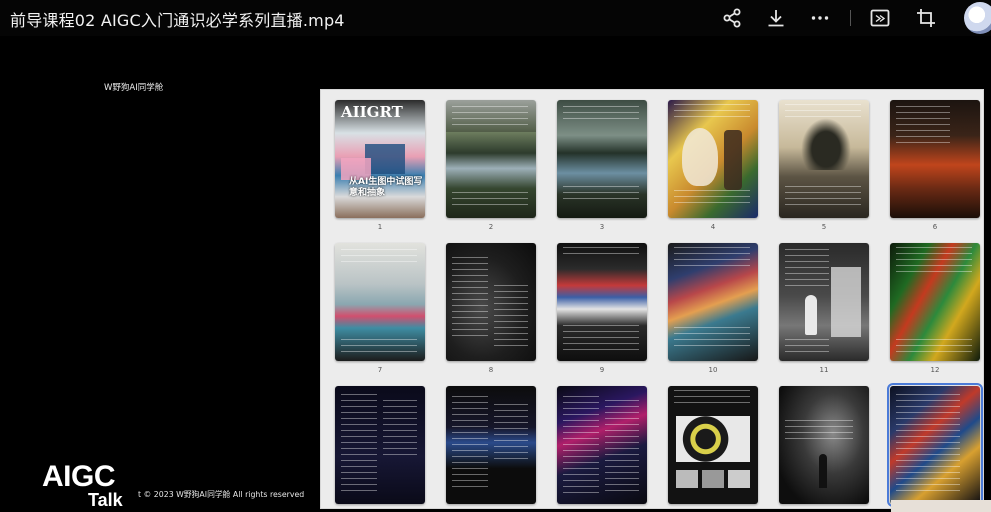 This screenshot has height=512, width=991. I want to click on share-icon, so click(732, 18).